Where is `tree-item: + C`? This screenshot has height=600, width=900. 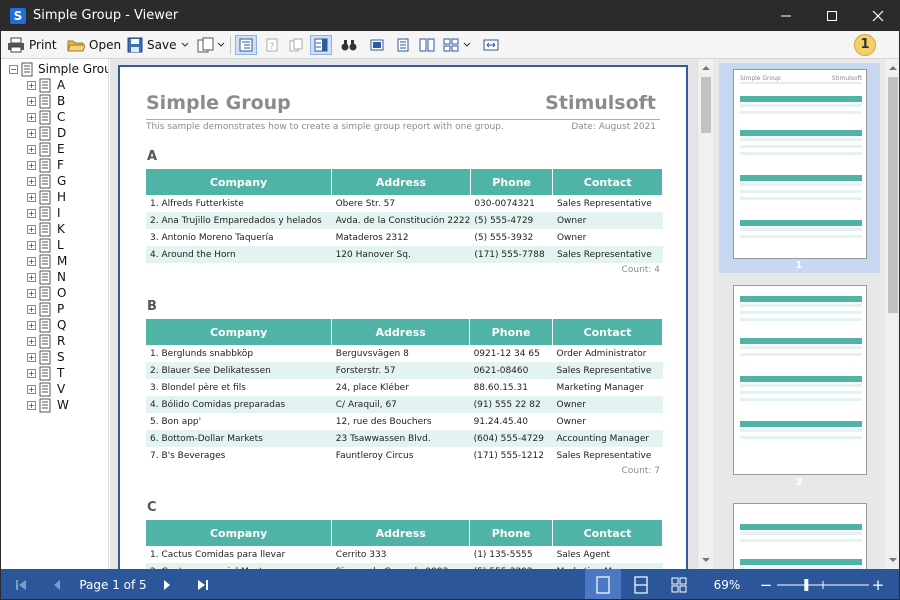 tree-item: + C is located at coordinates (46, 117).